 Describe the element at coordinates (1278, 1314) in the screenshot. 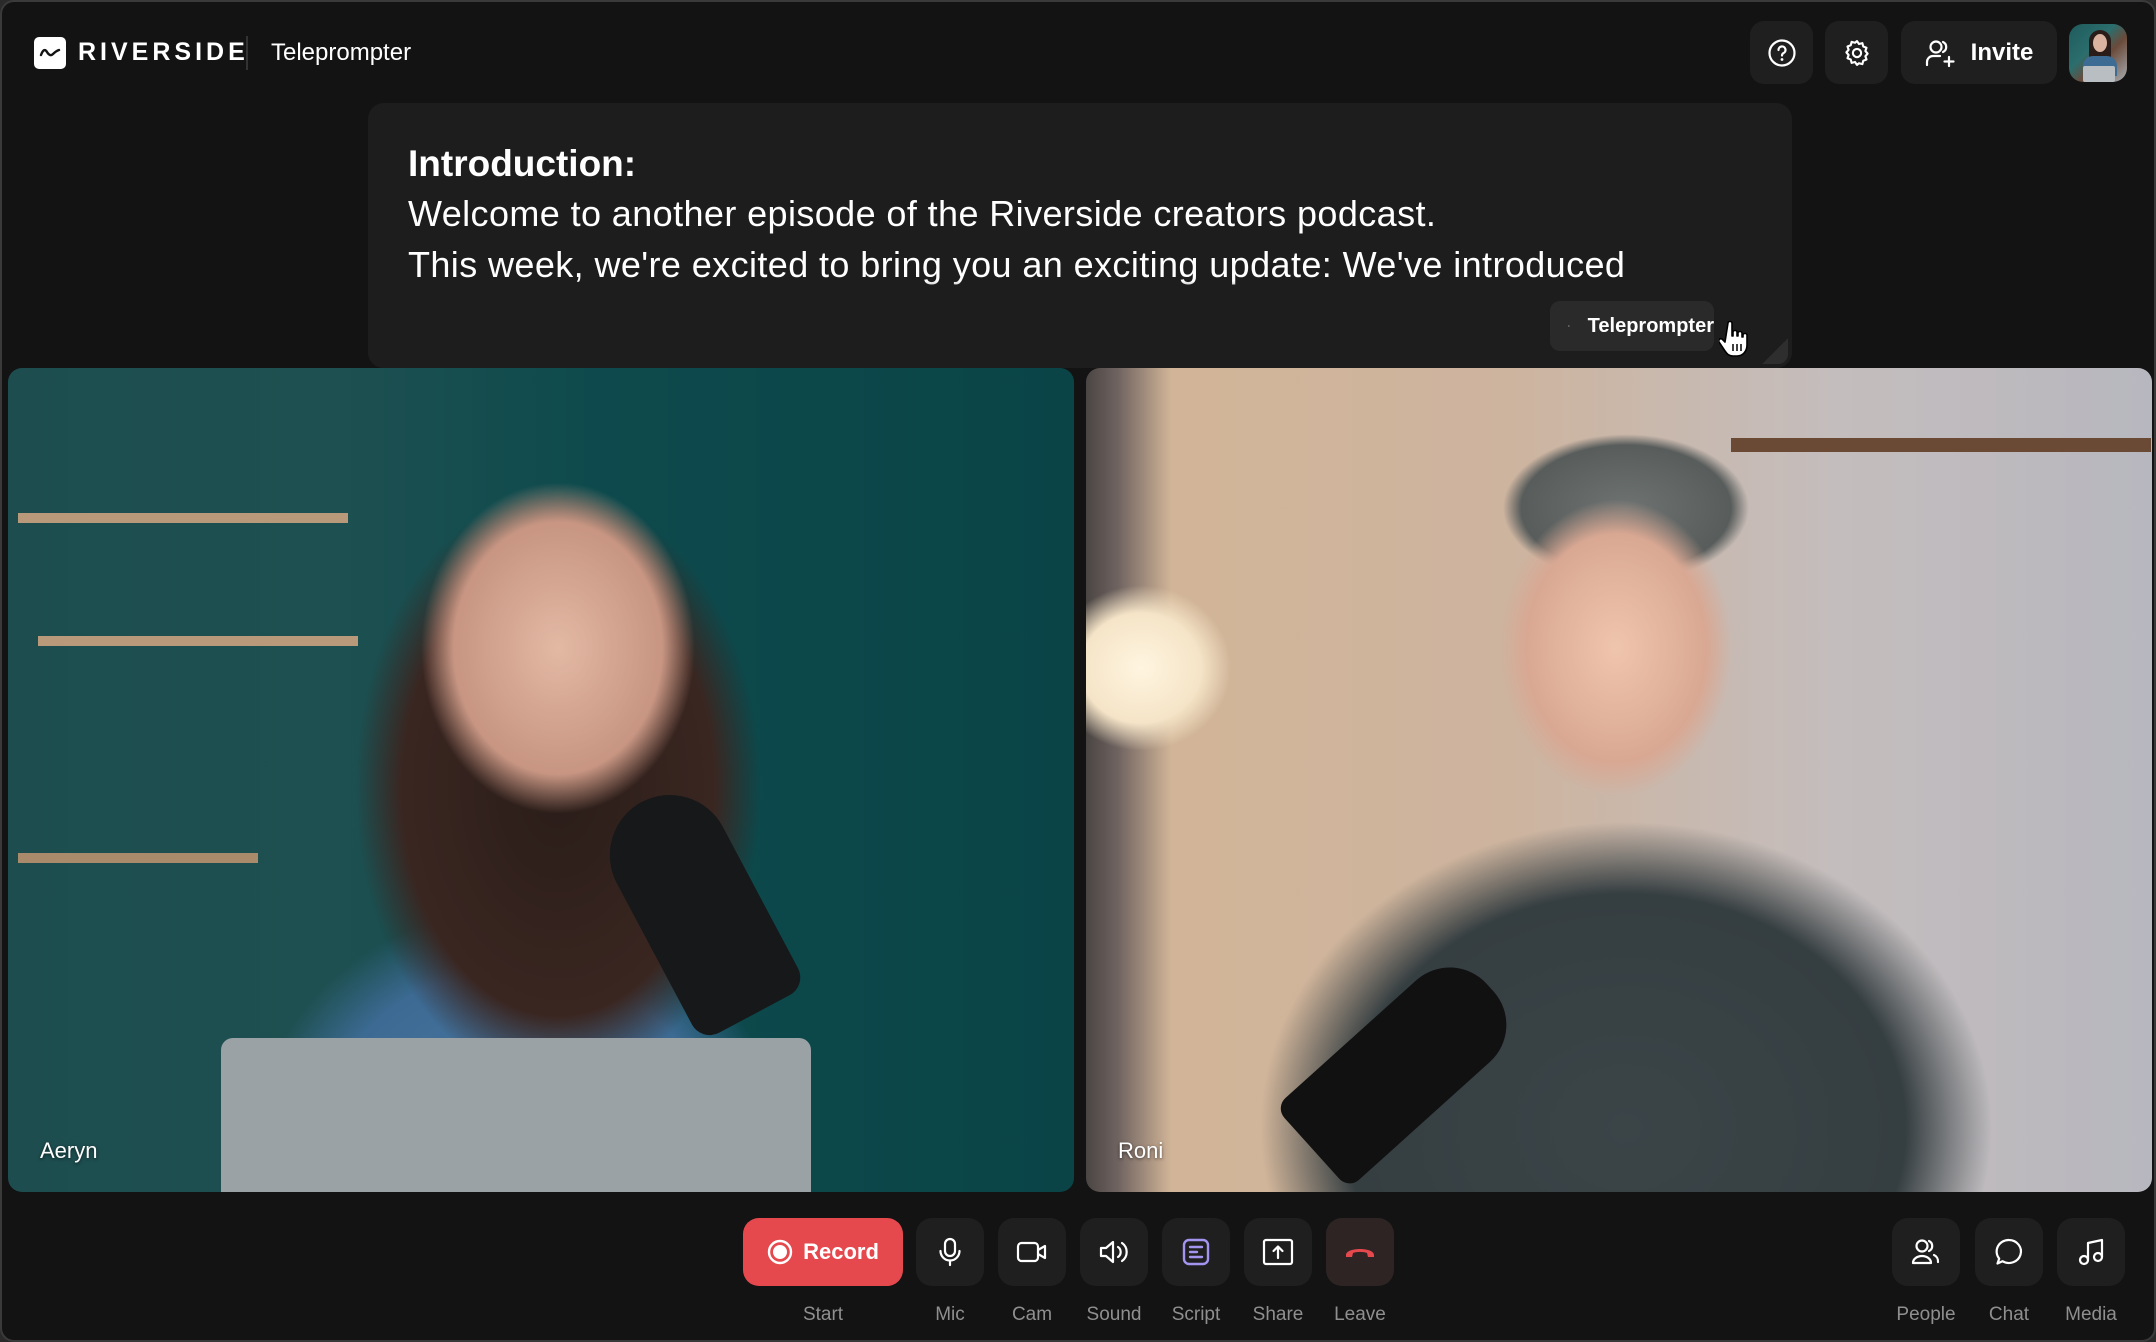

I see `share-label: Share` at that location.